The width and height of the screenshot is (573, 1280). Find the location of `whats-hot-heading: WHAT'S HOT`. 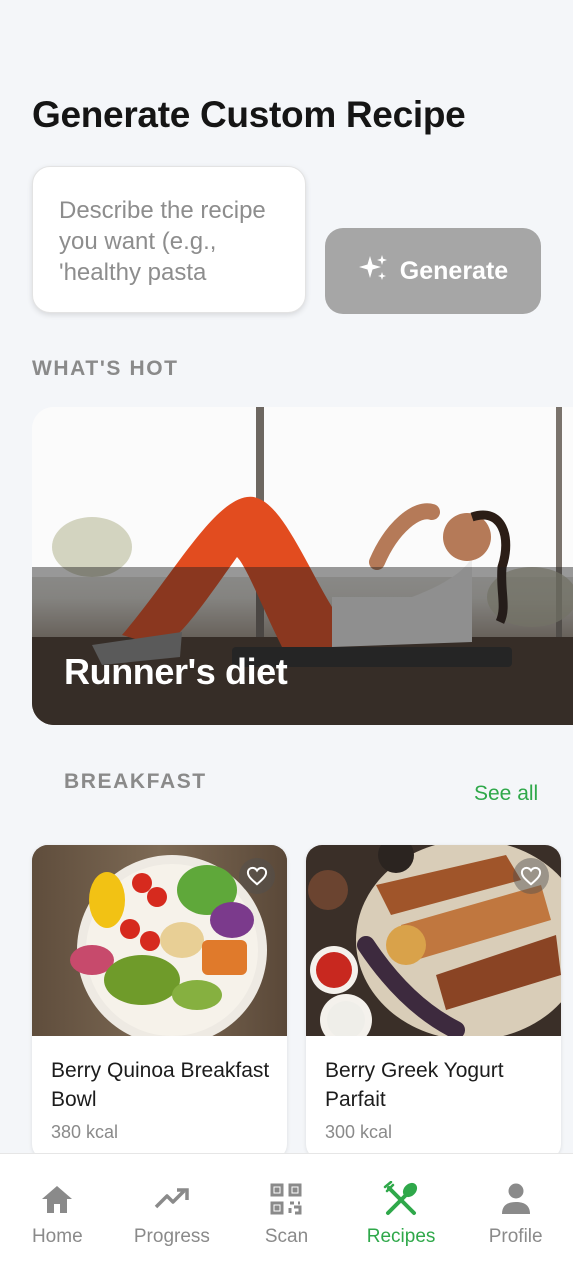

whats-hot-heading: WHAT'S HOT is located at coordinates (105, 368).